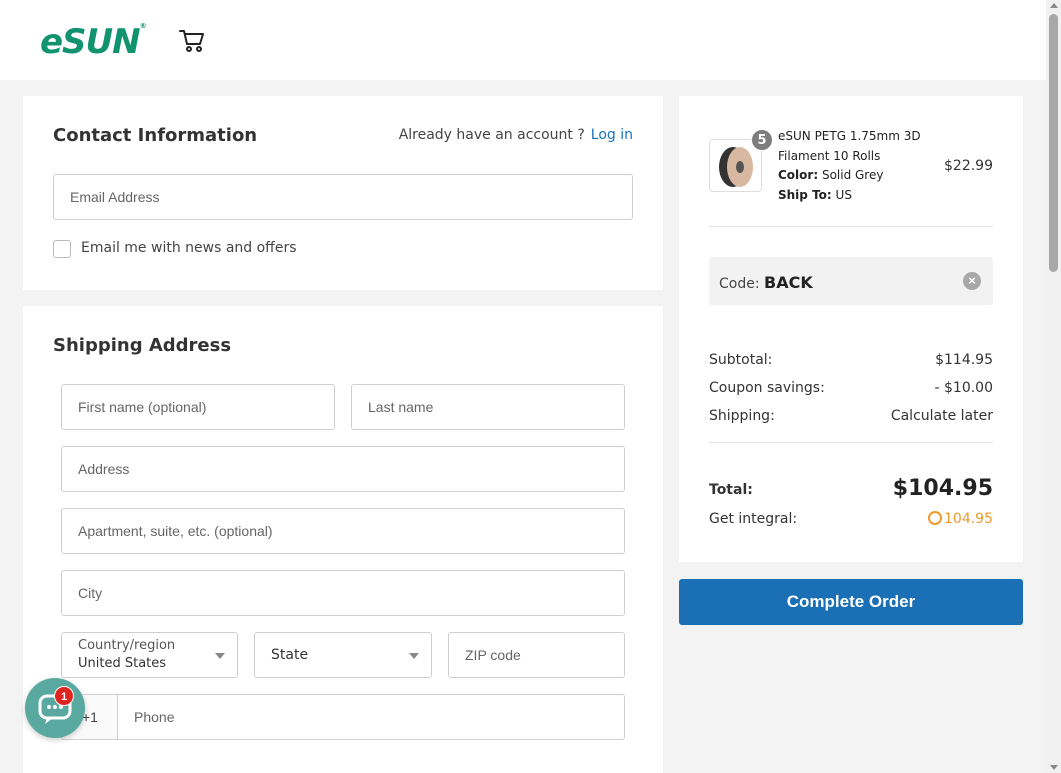 This screenshot has width=1061, height=773. I want to click on subtotal-label: Subtotal:, so click(741, 360).